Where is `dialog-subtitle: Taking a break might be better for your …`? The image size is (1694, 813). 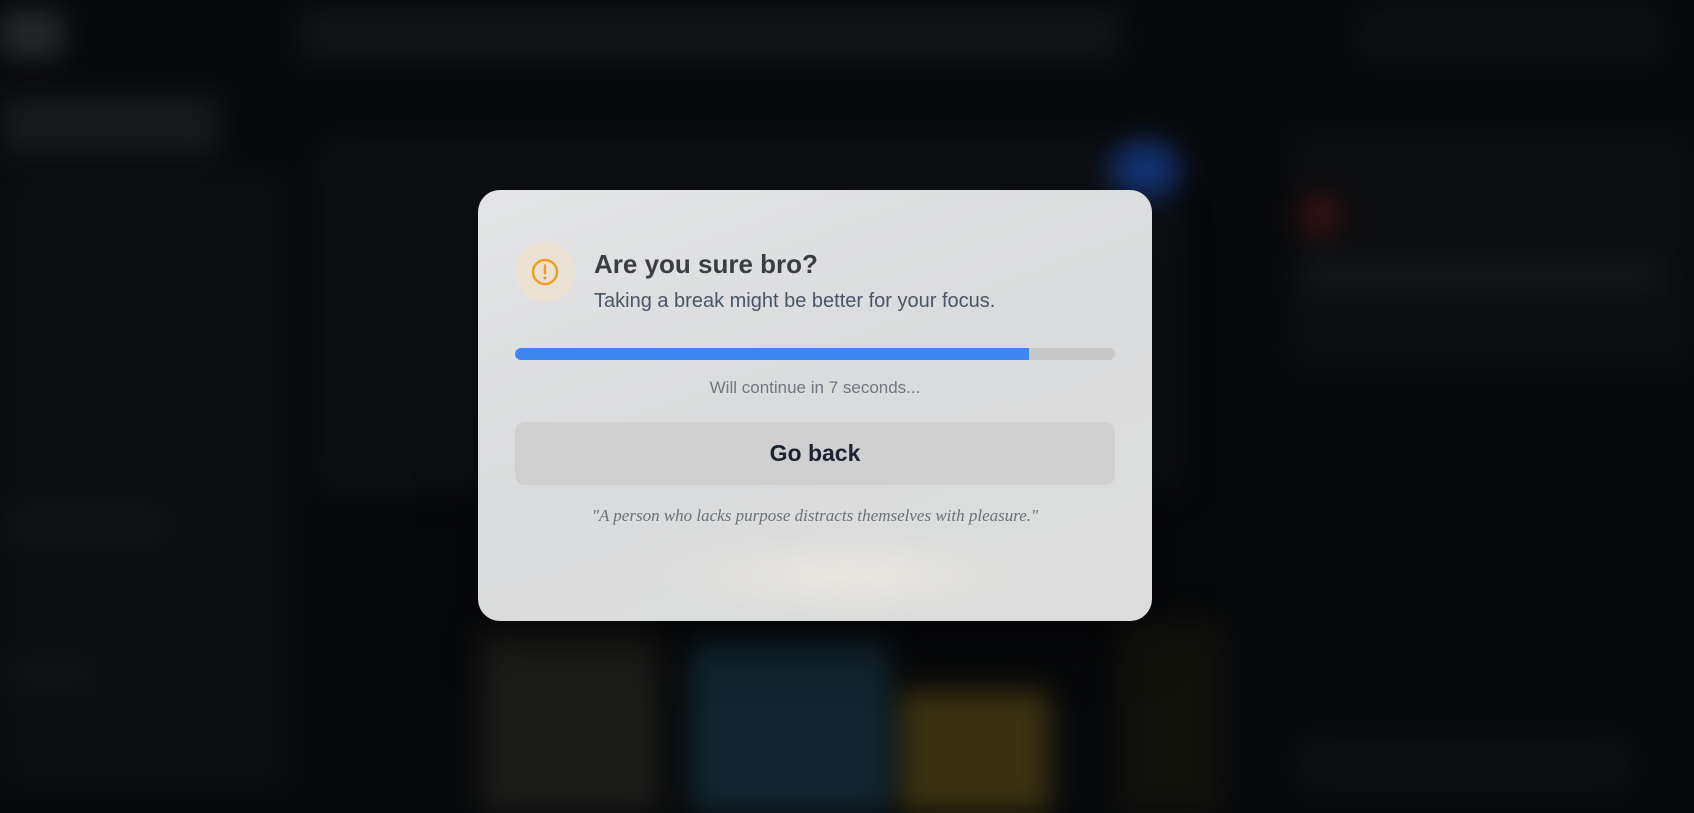 dialog-subtitle: Taking a break might be better for your … is located at coordinates (795, 301).